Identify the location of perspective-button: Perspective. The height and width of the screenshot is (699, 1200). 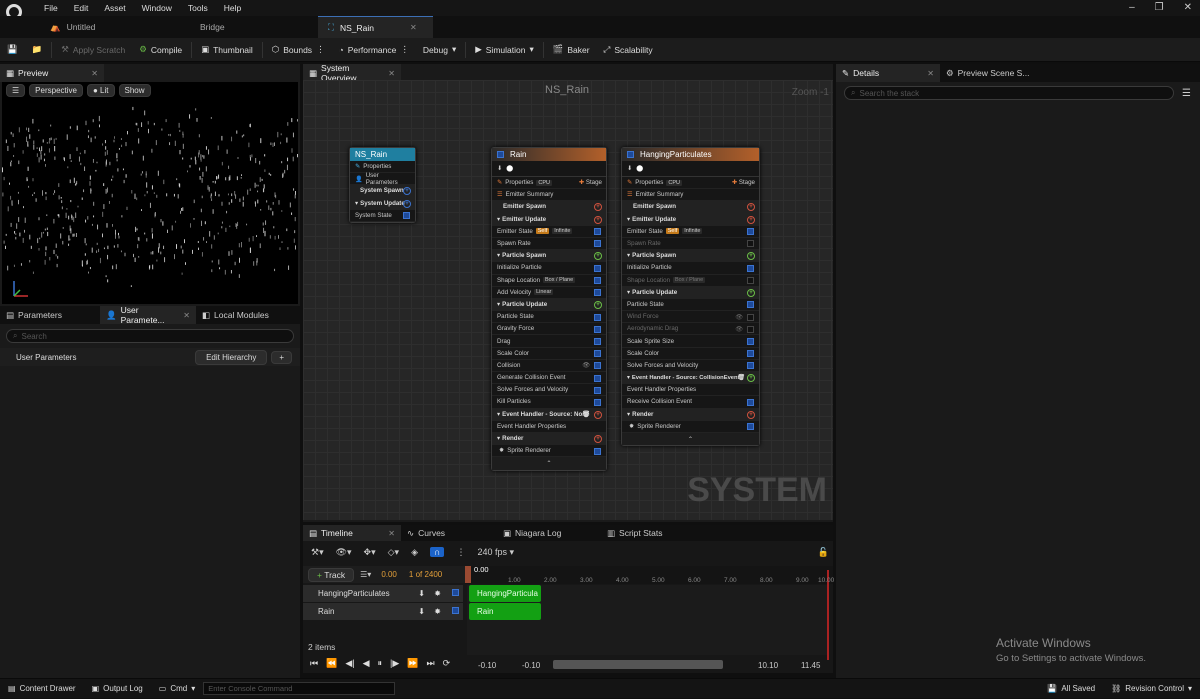
(56, 90).